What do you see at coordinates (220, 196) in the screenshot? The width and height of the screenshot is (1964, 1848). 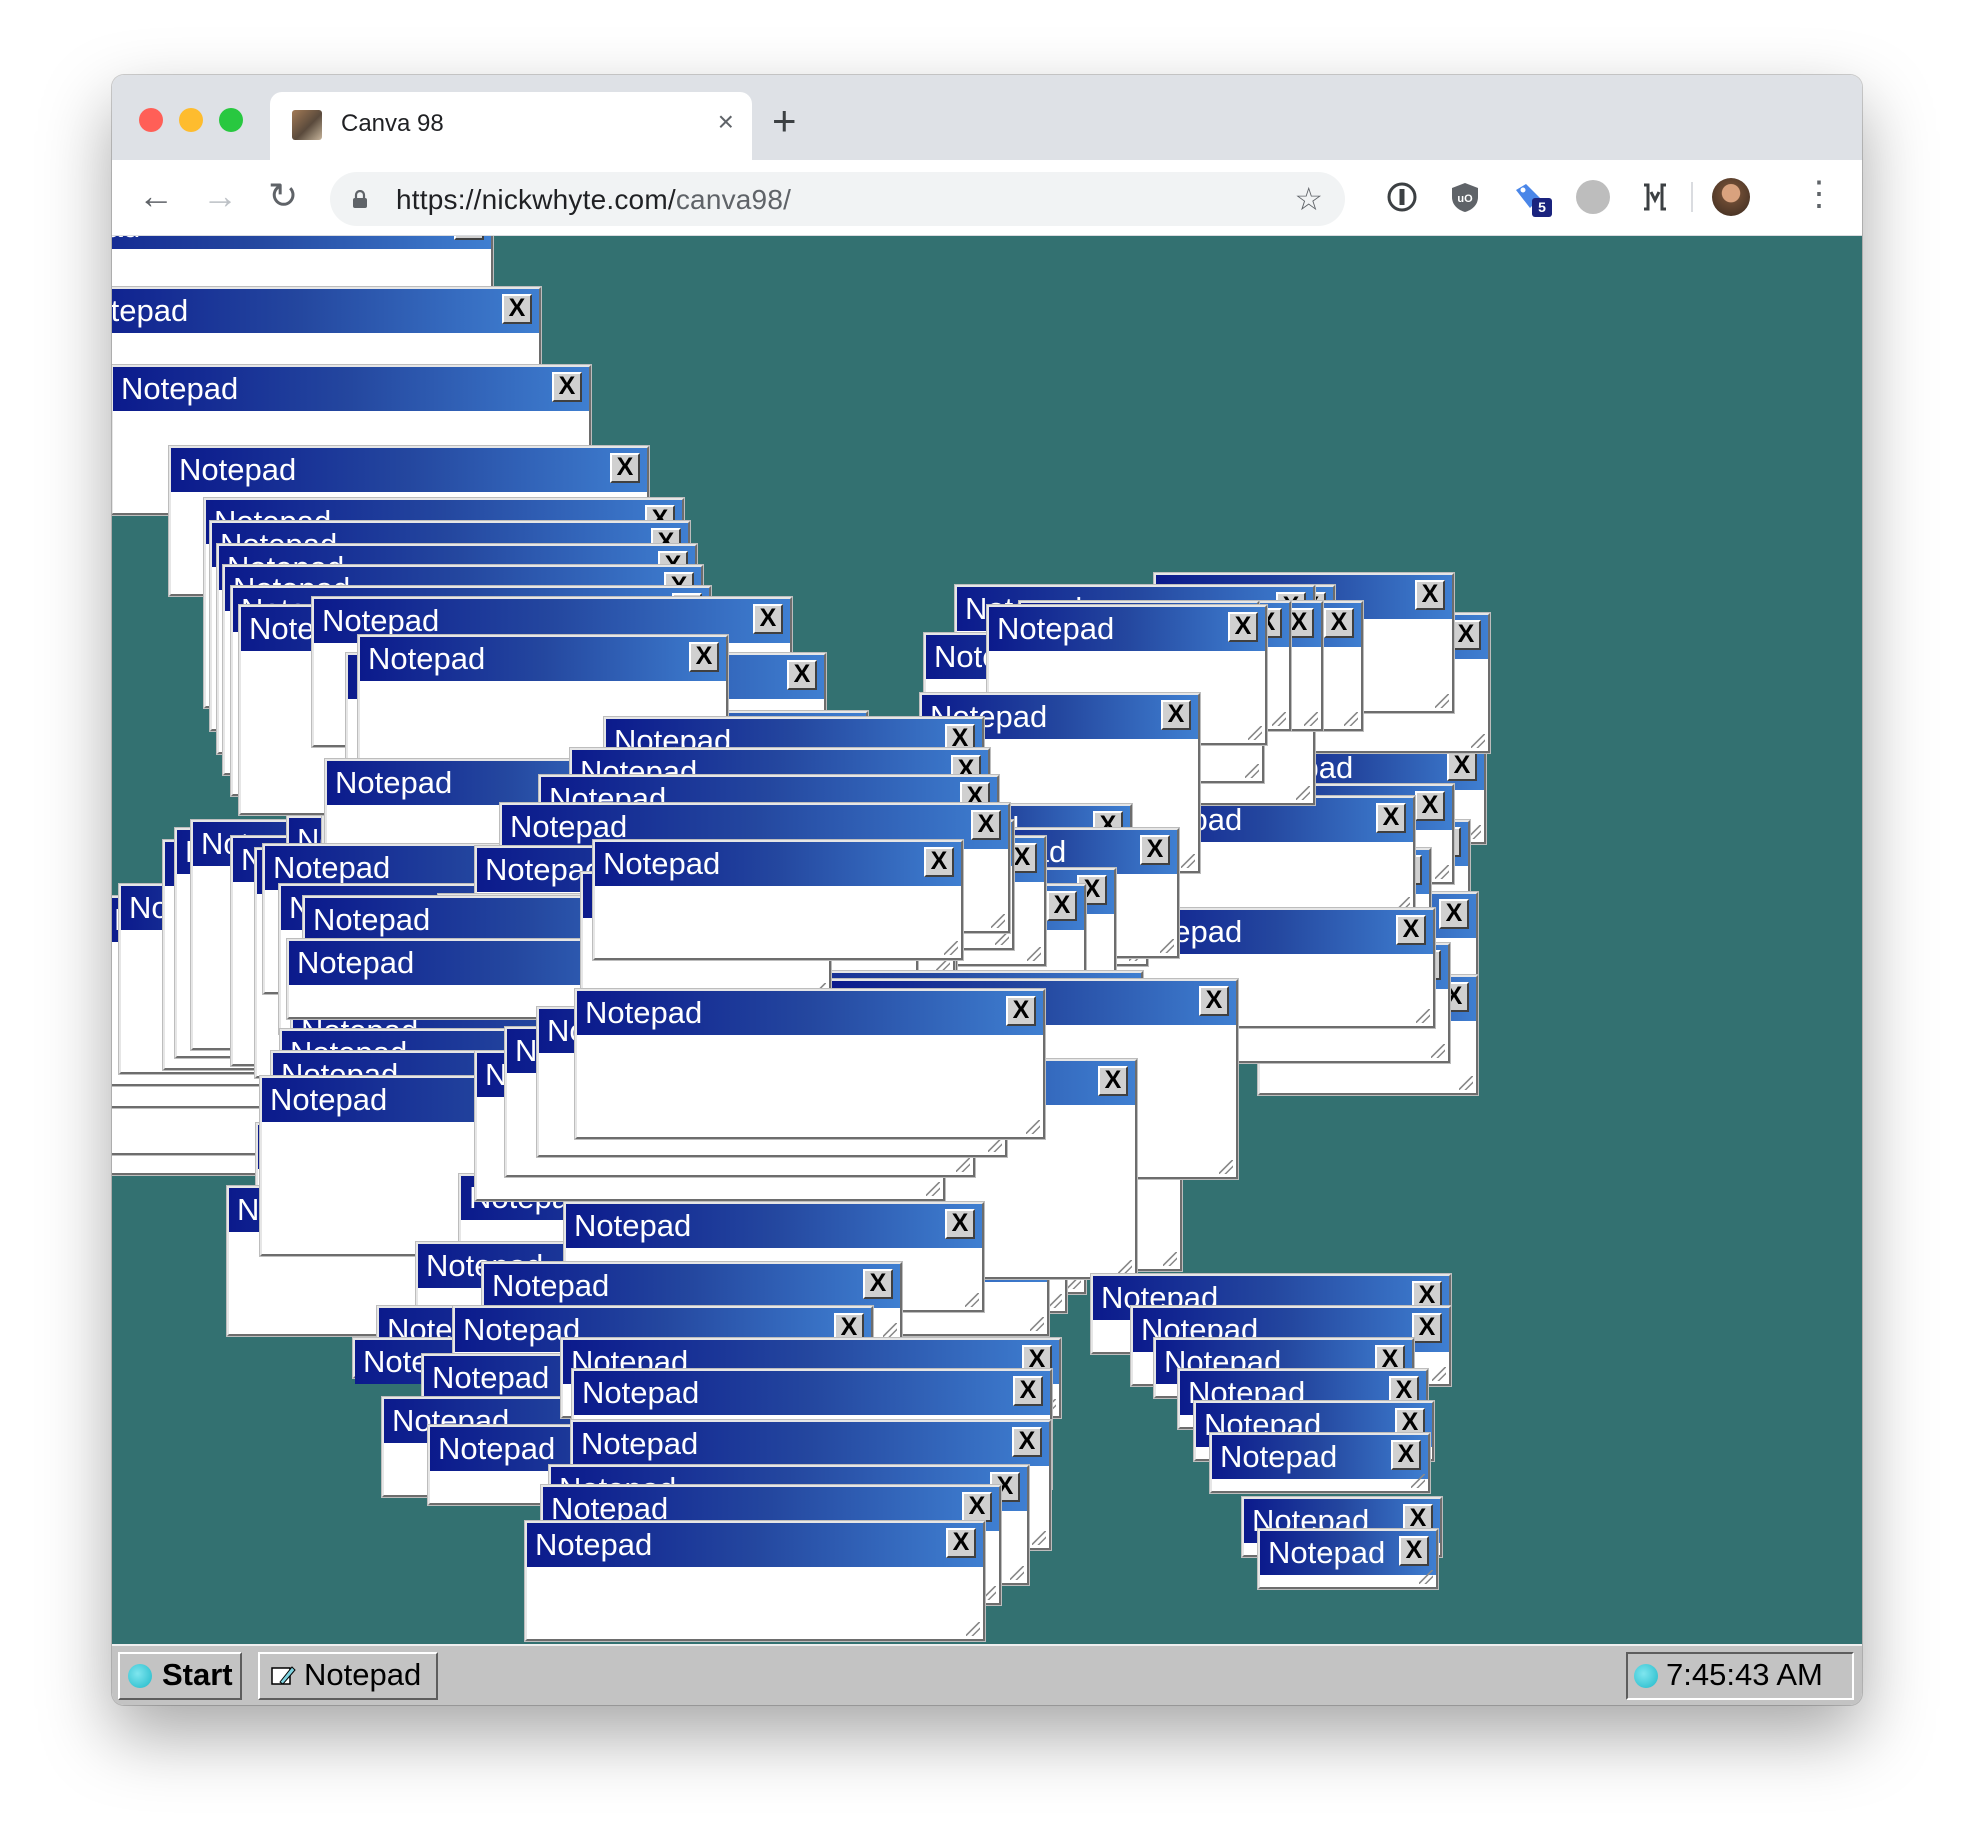 I see `forward-icon: →` at bounding box center [220, 196].